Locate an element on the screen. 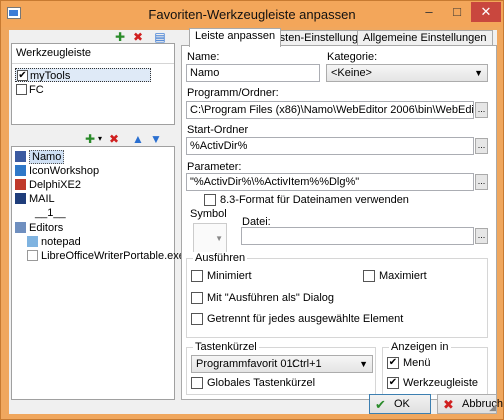  document-icon is located at coordinates (32, 255).